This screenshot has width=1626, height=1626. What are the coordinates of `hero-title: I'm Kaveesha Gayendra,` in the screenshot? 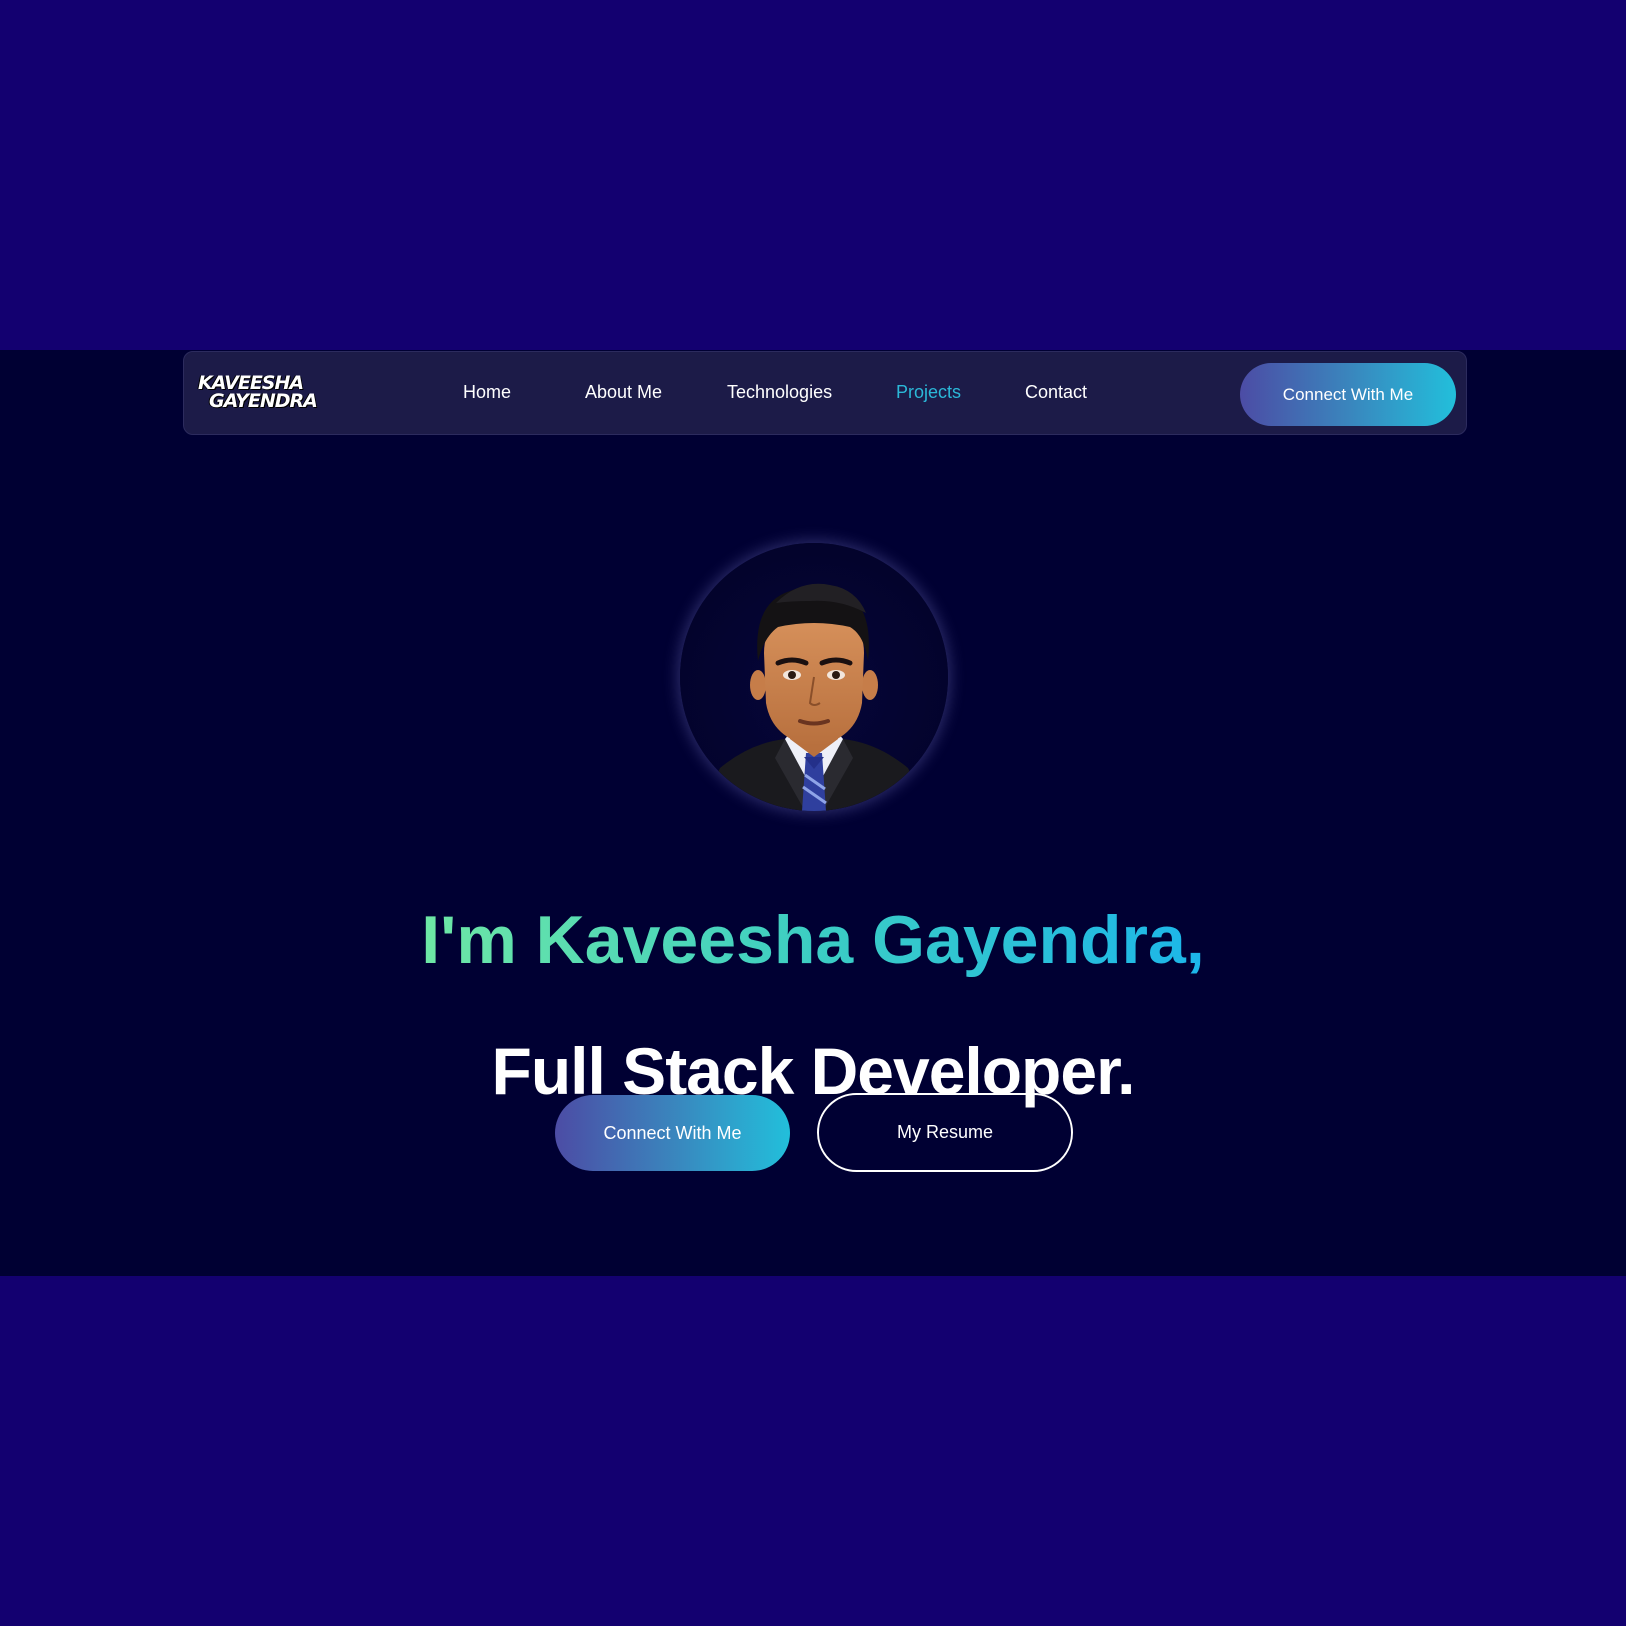 It's located at (813, 940).